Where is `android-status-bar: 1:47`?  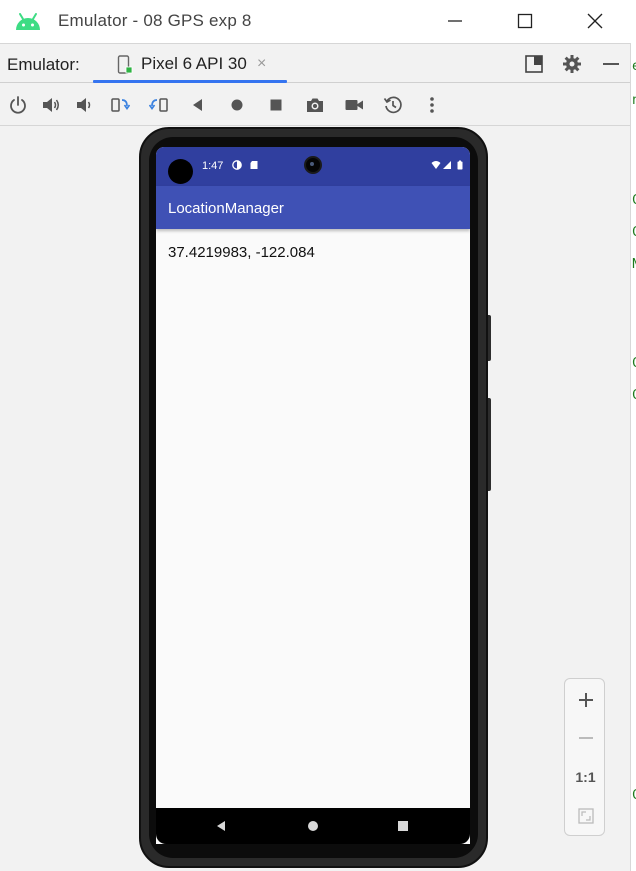 android-status-bar: 1:47 is located at coordinates (313, 166).